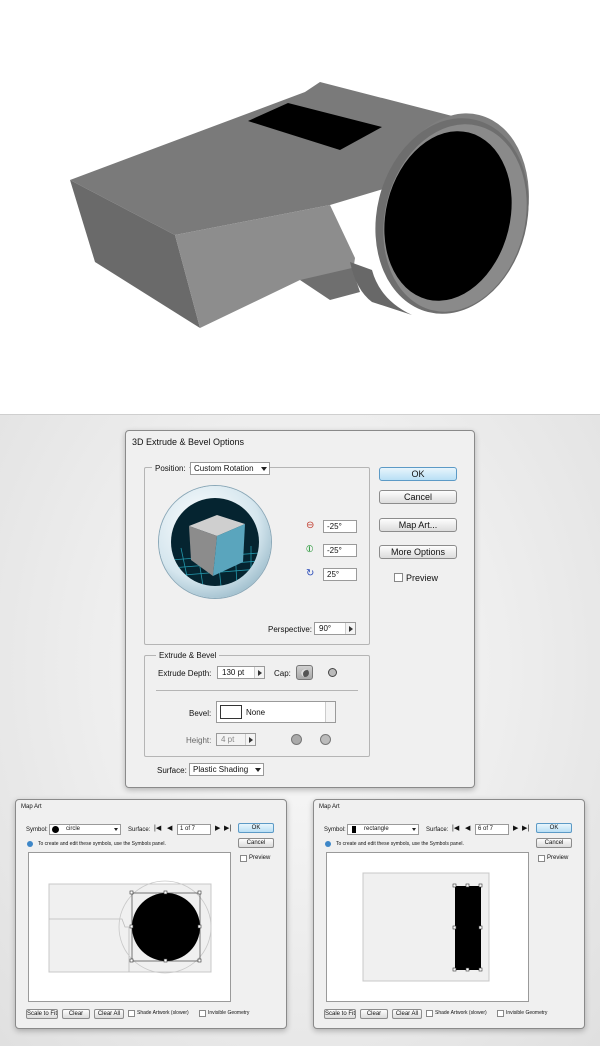 This screenshot has width=600, height=1046. Describe the element at coordinates (215, 550) in the screenshot. I see `rotation-cube-icon` at that location.